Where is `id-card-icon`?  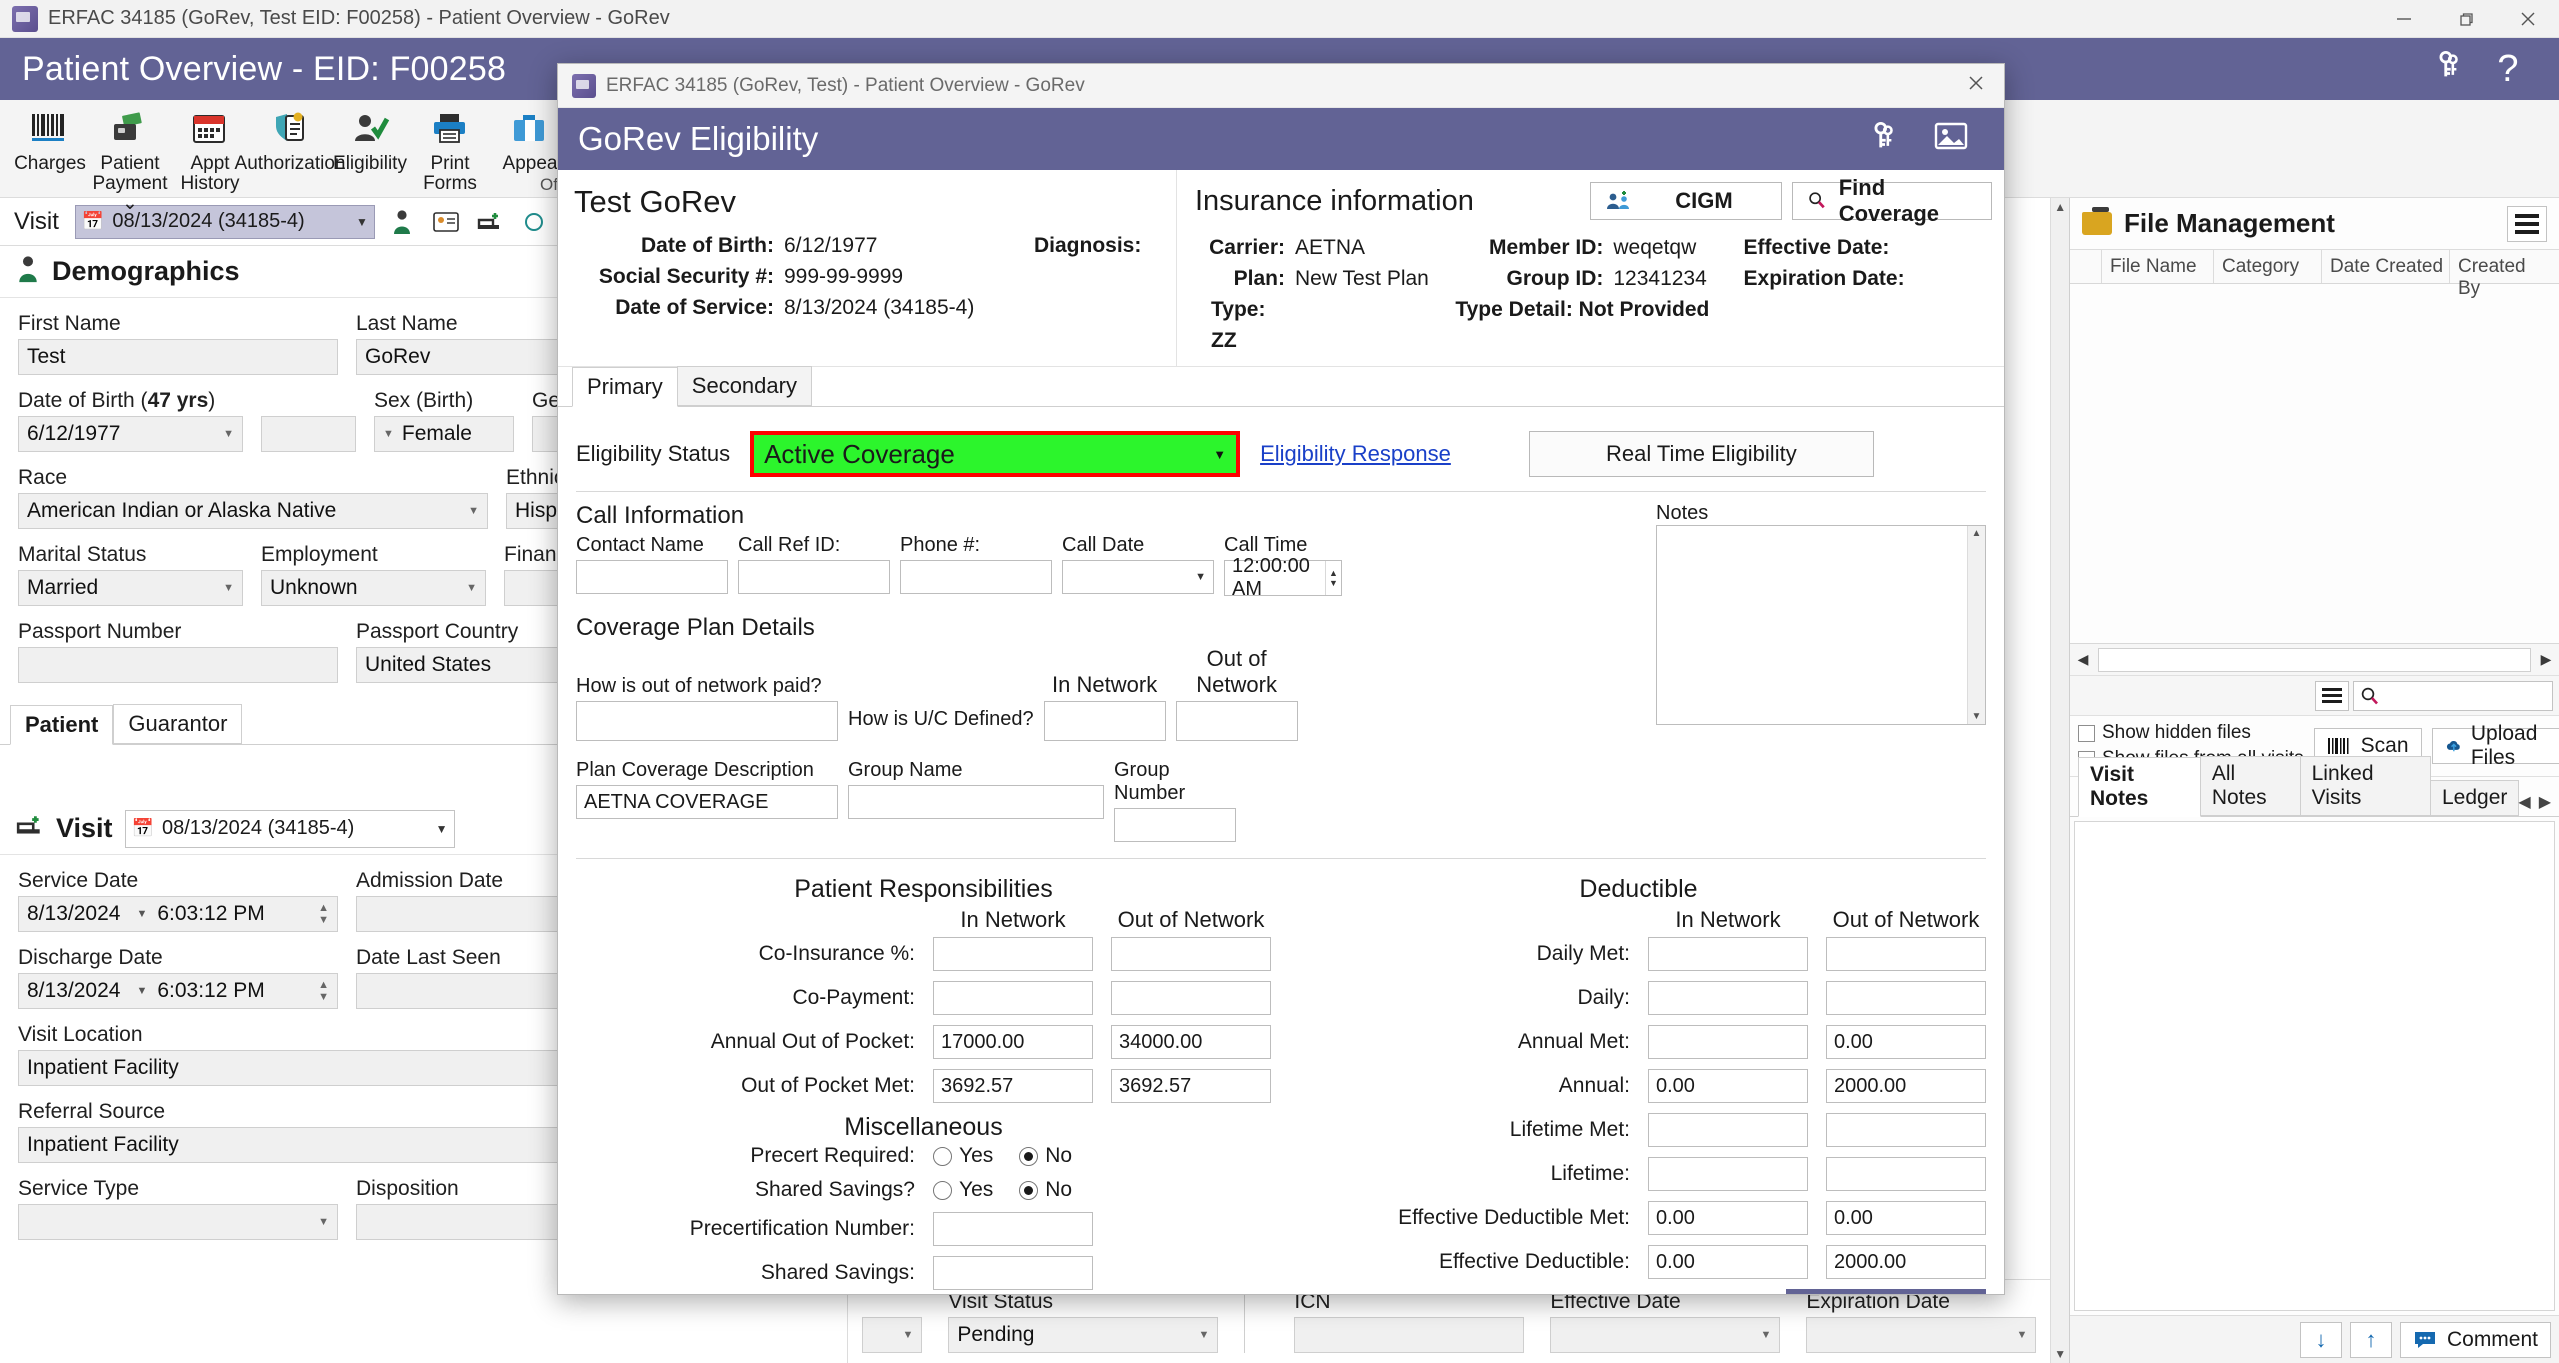 id-card-icon is located at coordinates (446, 222).